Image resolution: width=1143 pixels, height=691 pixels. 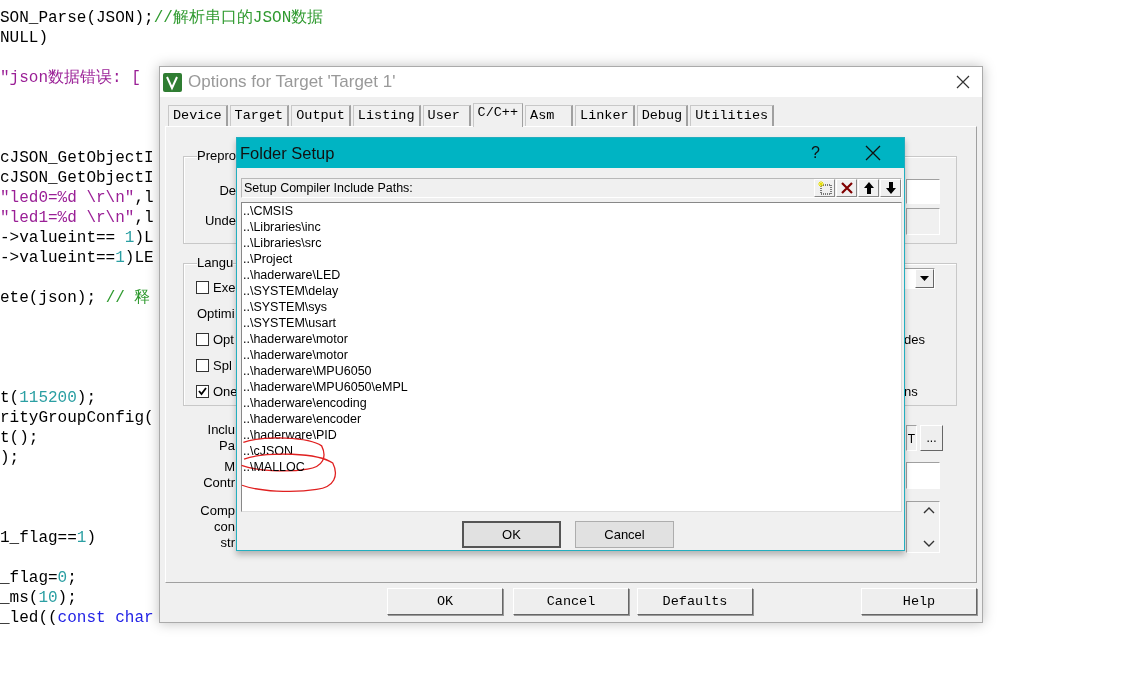 I want to click on list-item: ..\SYSTEM\sys, so click(x=285, y=307).